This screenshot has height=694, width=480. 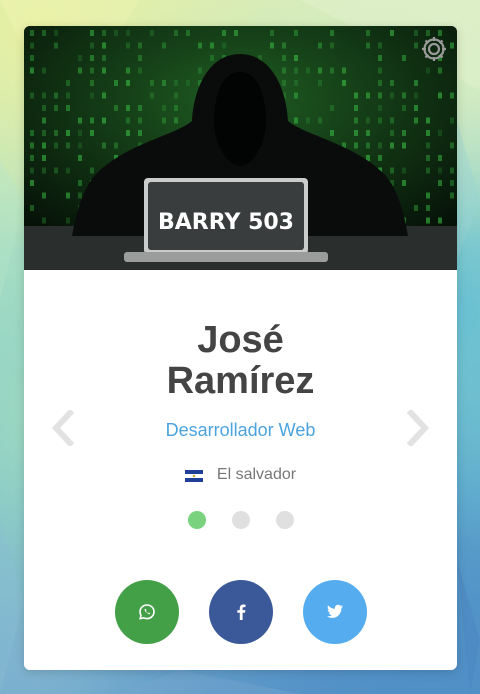 I want to click on profile-location: El salvador, so click(x=240, y=475).